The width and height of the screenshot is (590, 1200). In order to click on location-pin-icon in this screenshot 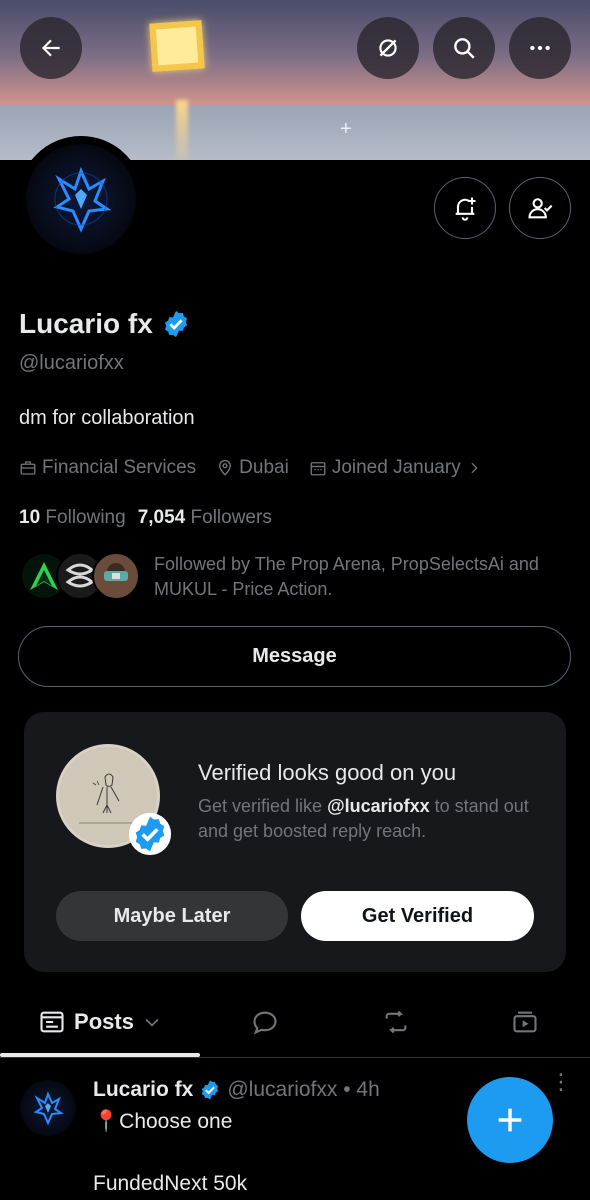, I will do `click(225, 467)`.